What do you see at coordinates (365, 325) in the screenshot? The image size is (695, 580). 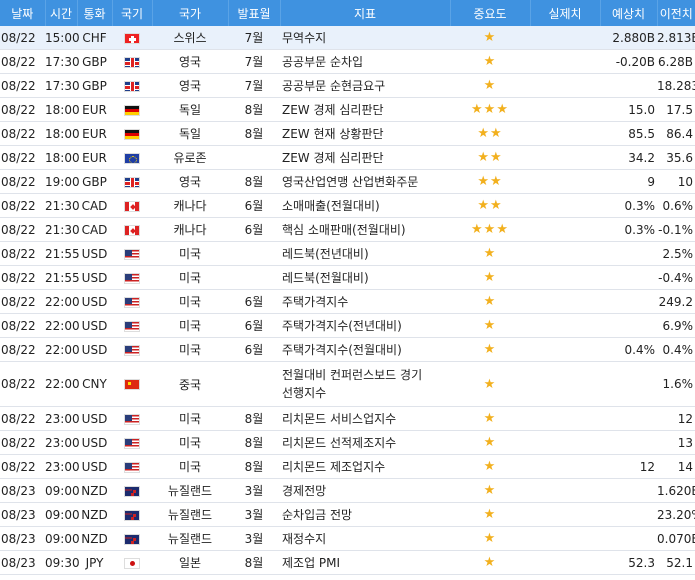 I see `indicator-cell: 주택가격지수(전년대비)` at bounding box center [365, 325].